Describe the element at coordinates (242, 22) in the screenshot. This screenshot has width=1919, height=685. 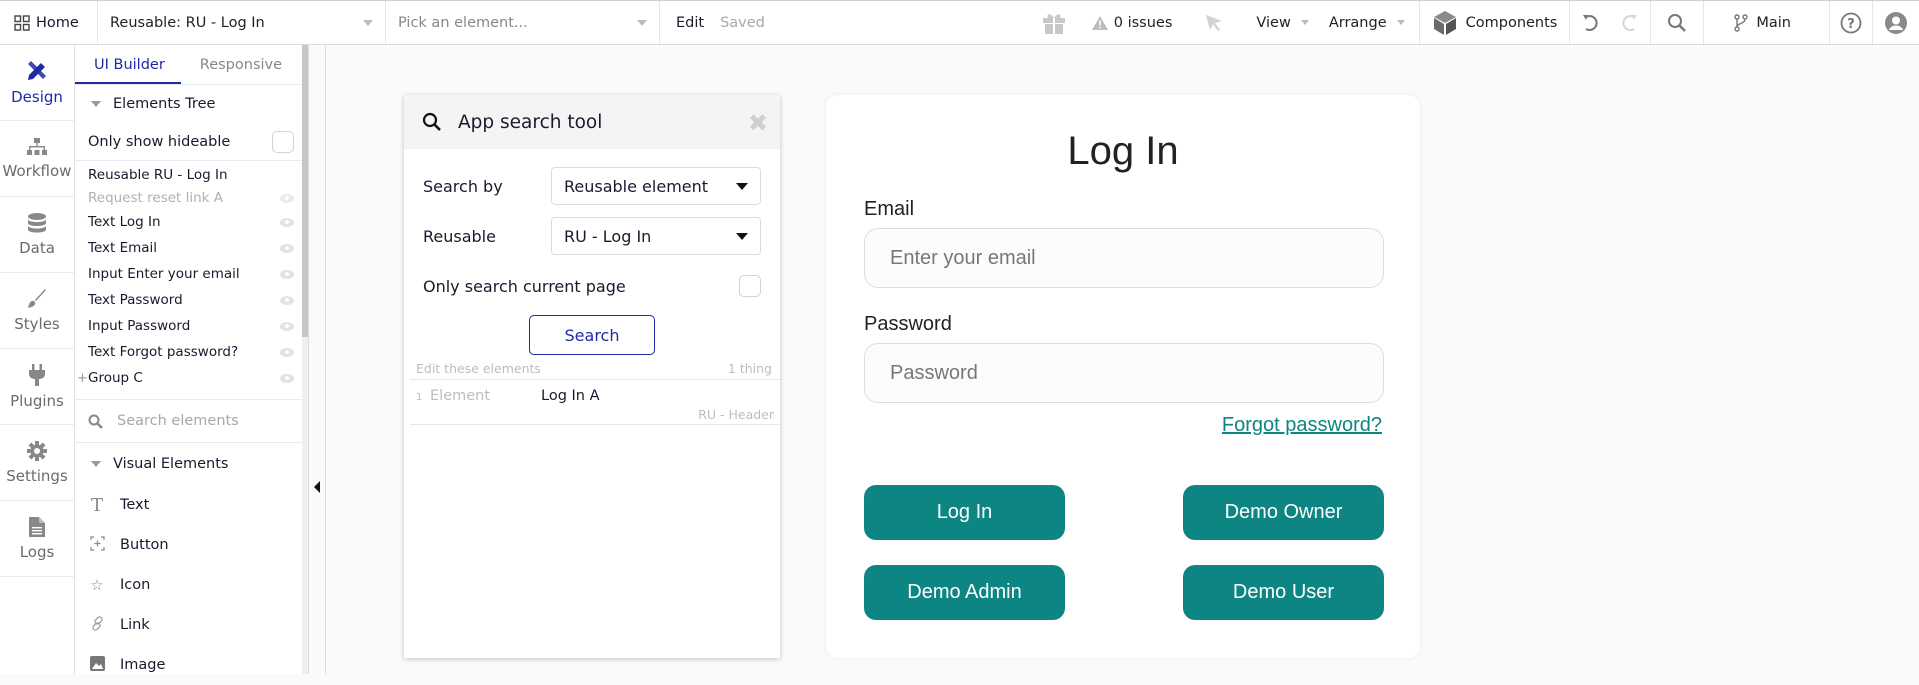
I see `page-select: Reusable: RU - Log In` at that location.